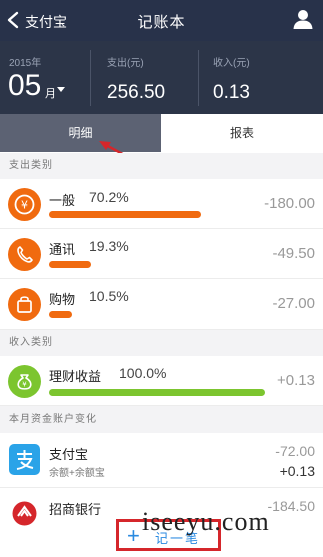 This screenshot has height=557, width=323. I want to click on income-row-wealth: ¥ 理财收益 100.0% +0.13, so click(161, 381).